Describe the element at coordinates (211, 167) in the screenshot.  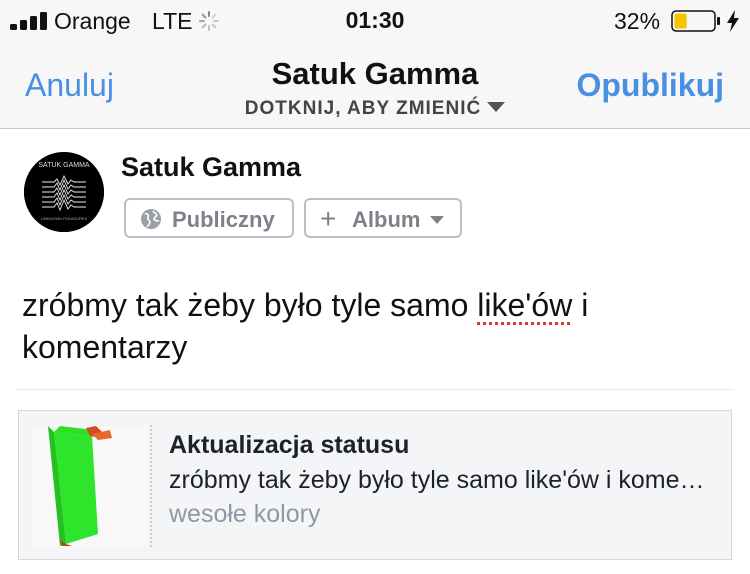
I see `user-name: Satuk Gamma` at that location.